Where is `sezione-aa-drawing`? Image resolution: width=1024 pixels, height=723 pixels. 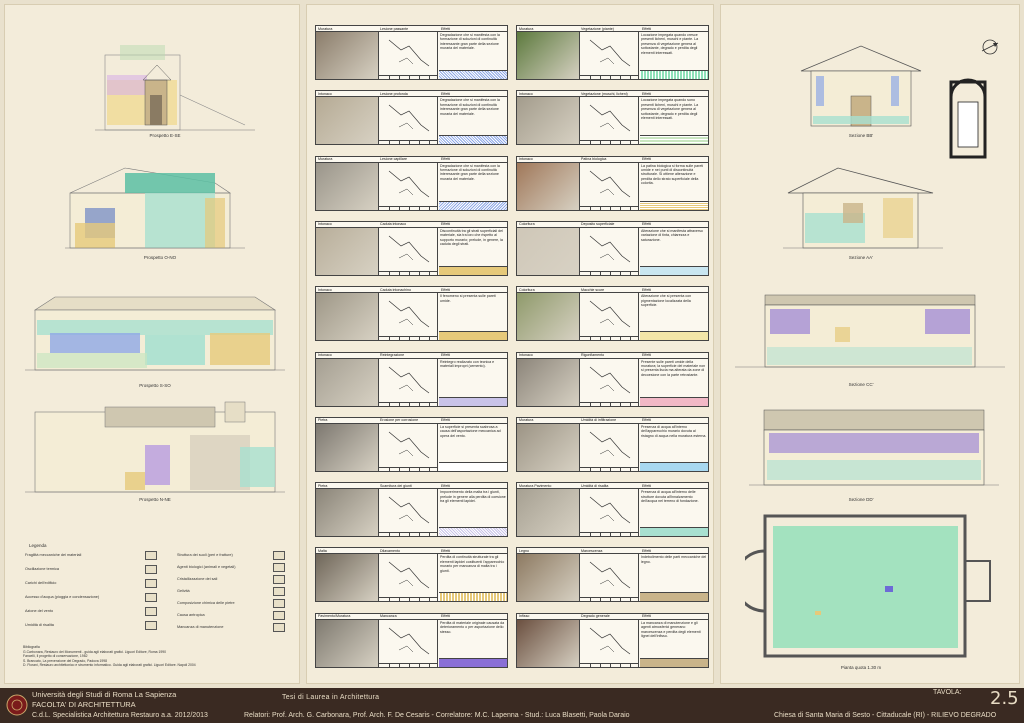
sezione-aa-drawing is located at coordinates (863, 208).